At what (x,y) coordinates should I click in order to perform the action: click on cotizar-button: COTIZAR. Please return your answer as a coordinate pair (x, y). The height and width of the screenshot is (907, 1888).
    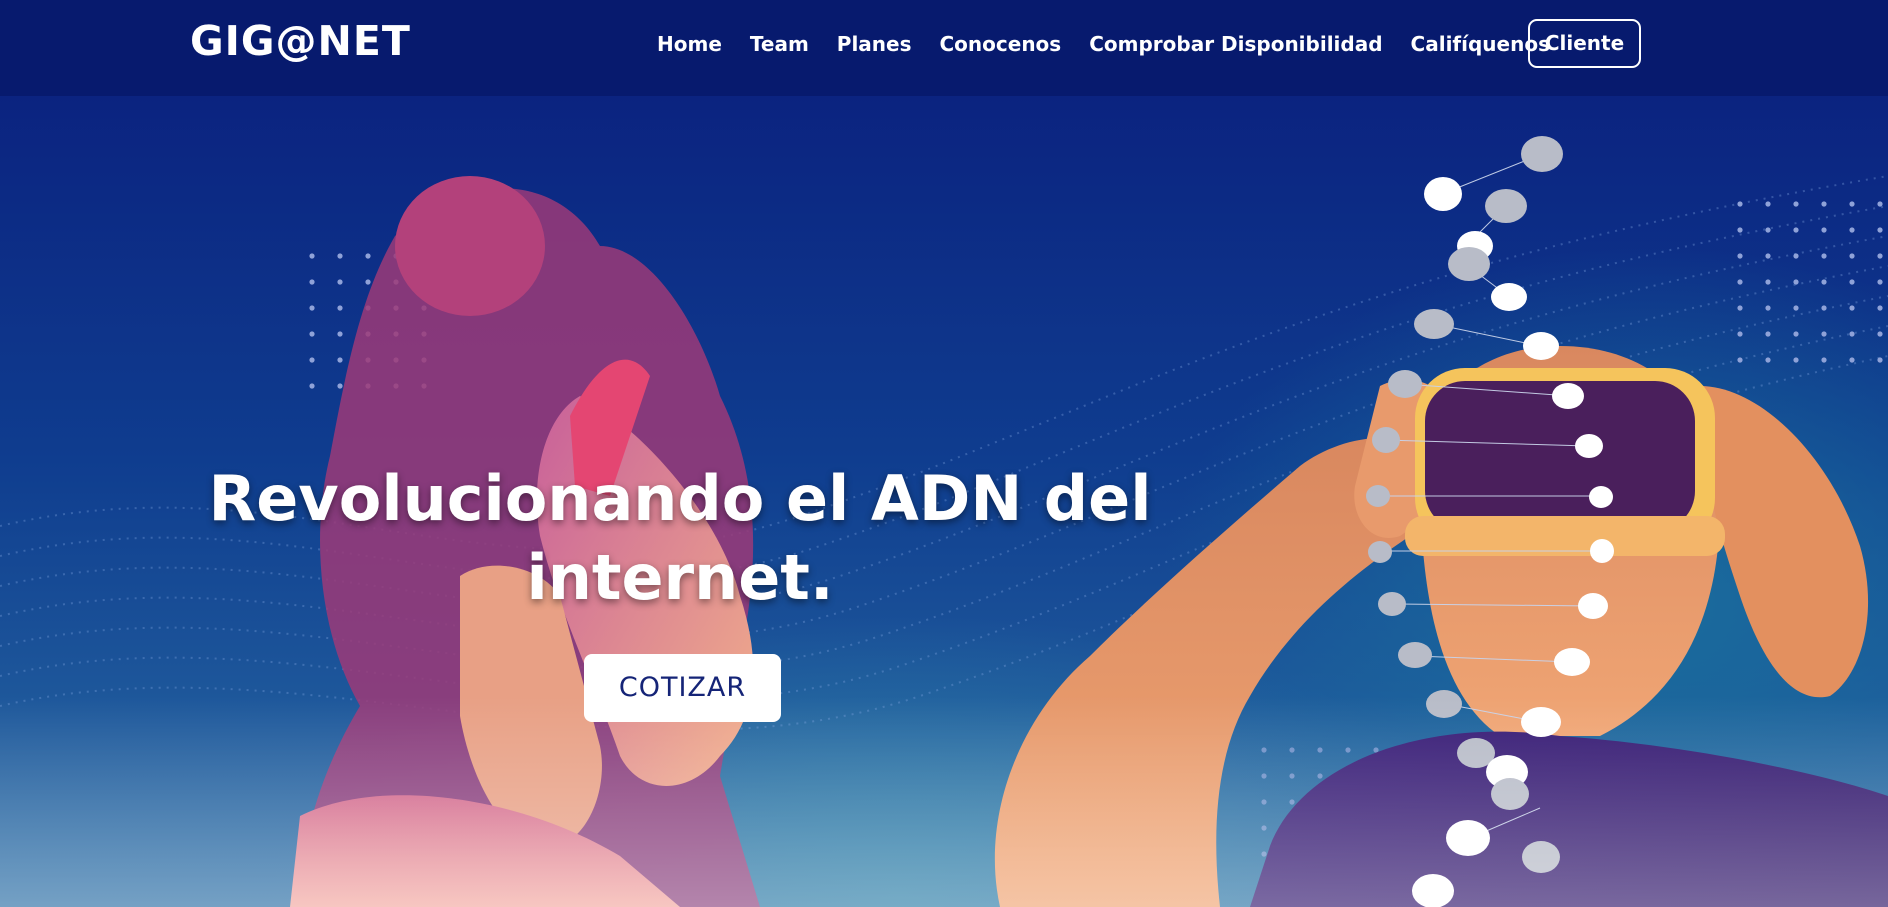
    Looking at the image, I should click on (682, 688).